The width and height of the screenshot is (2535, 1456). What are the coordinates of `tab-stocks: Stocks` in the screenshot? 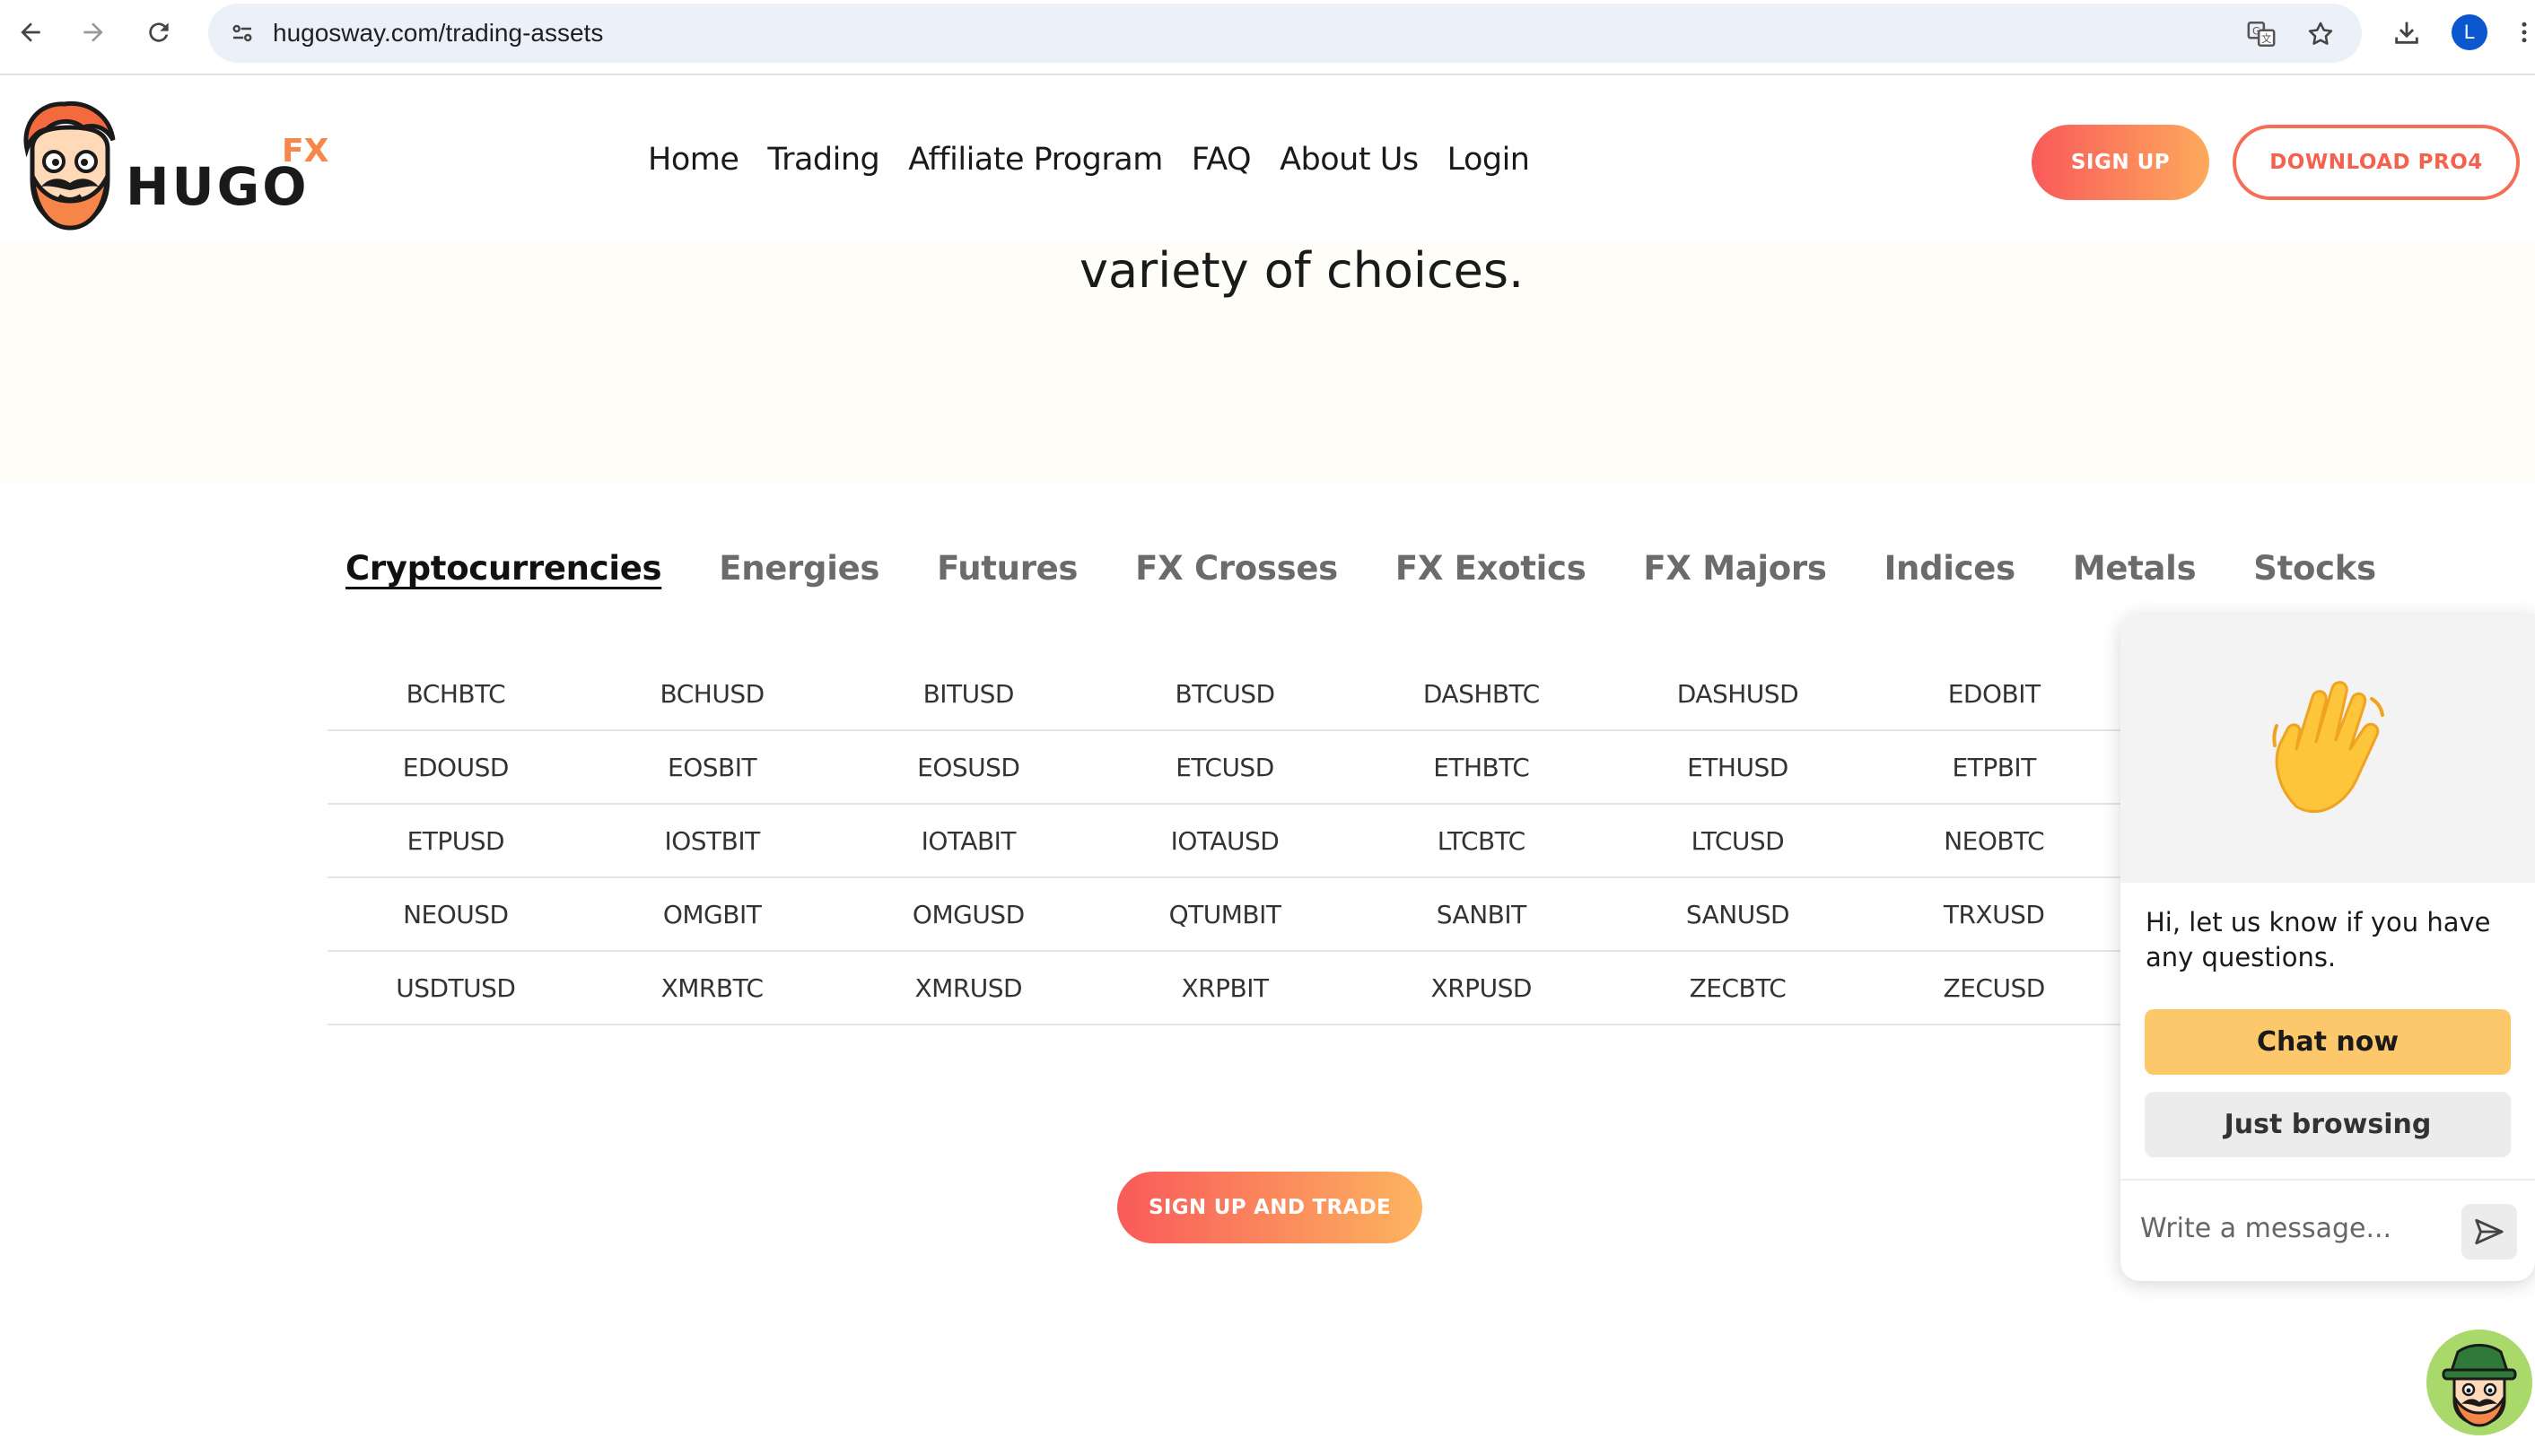 It's located at (2314, 568).